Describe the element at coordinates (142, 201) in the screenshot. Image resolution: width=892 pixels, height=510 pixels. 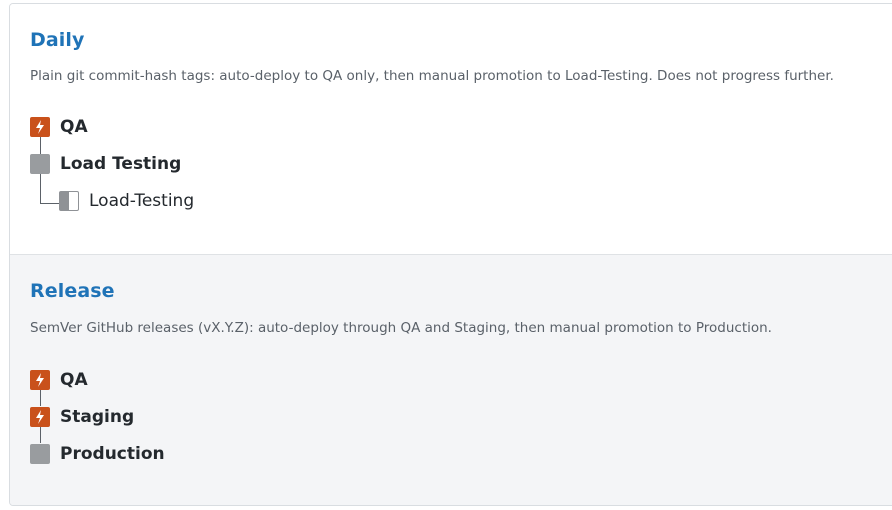
I see `stage-label: Load-Testing` at that location.